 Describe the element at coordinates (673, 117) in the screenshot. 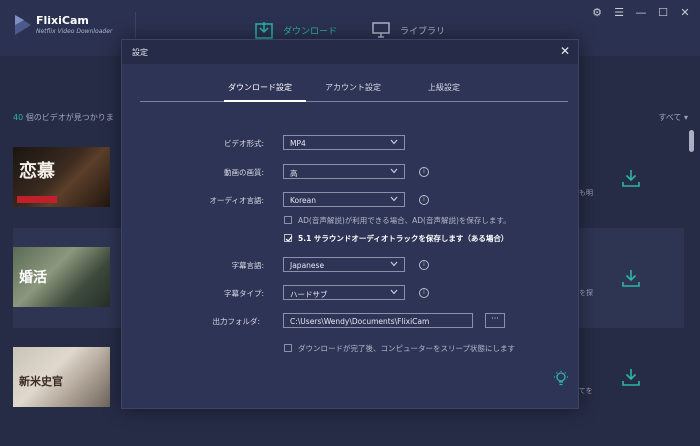

I see `filter-dropdown: すべて ▾` at that location.